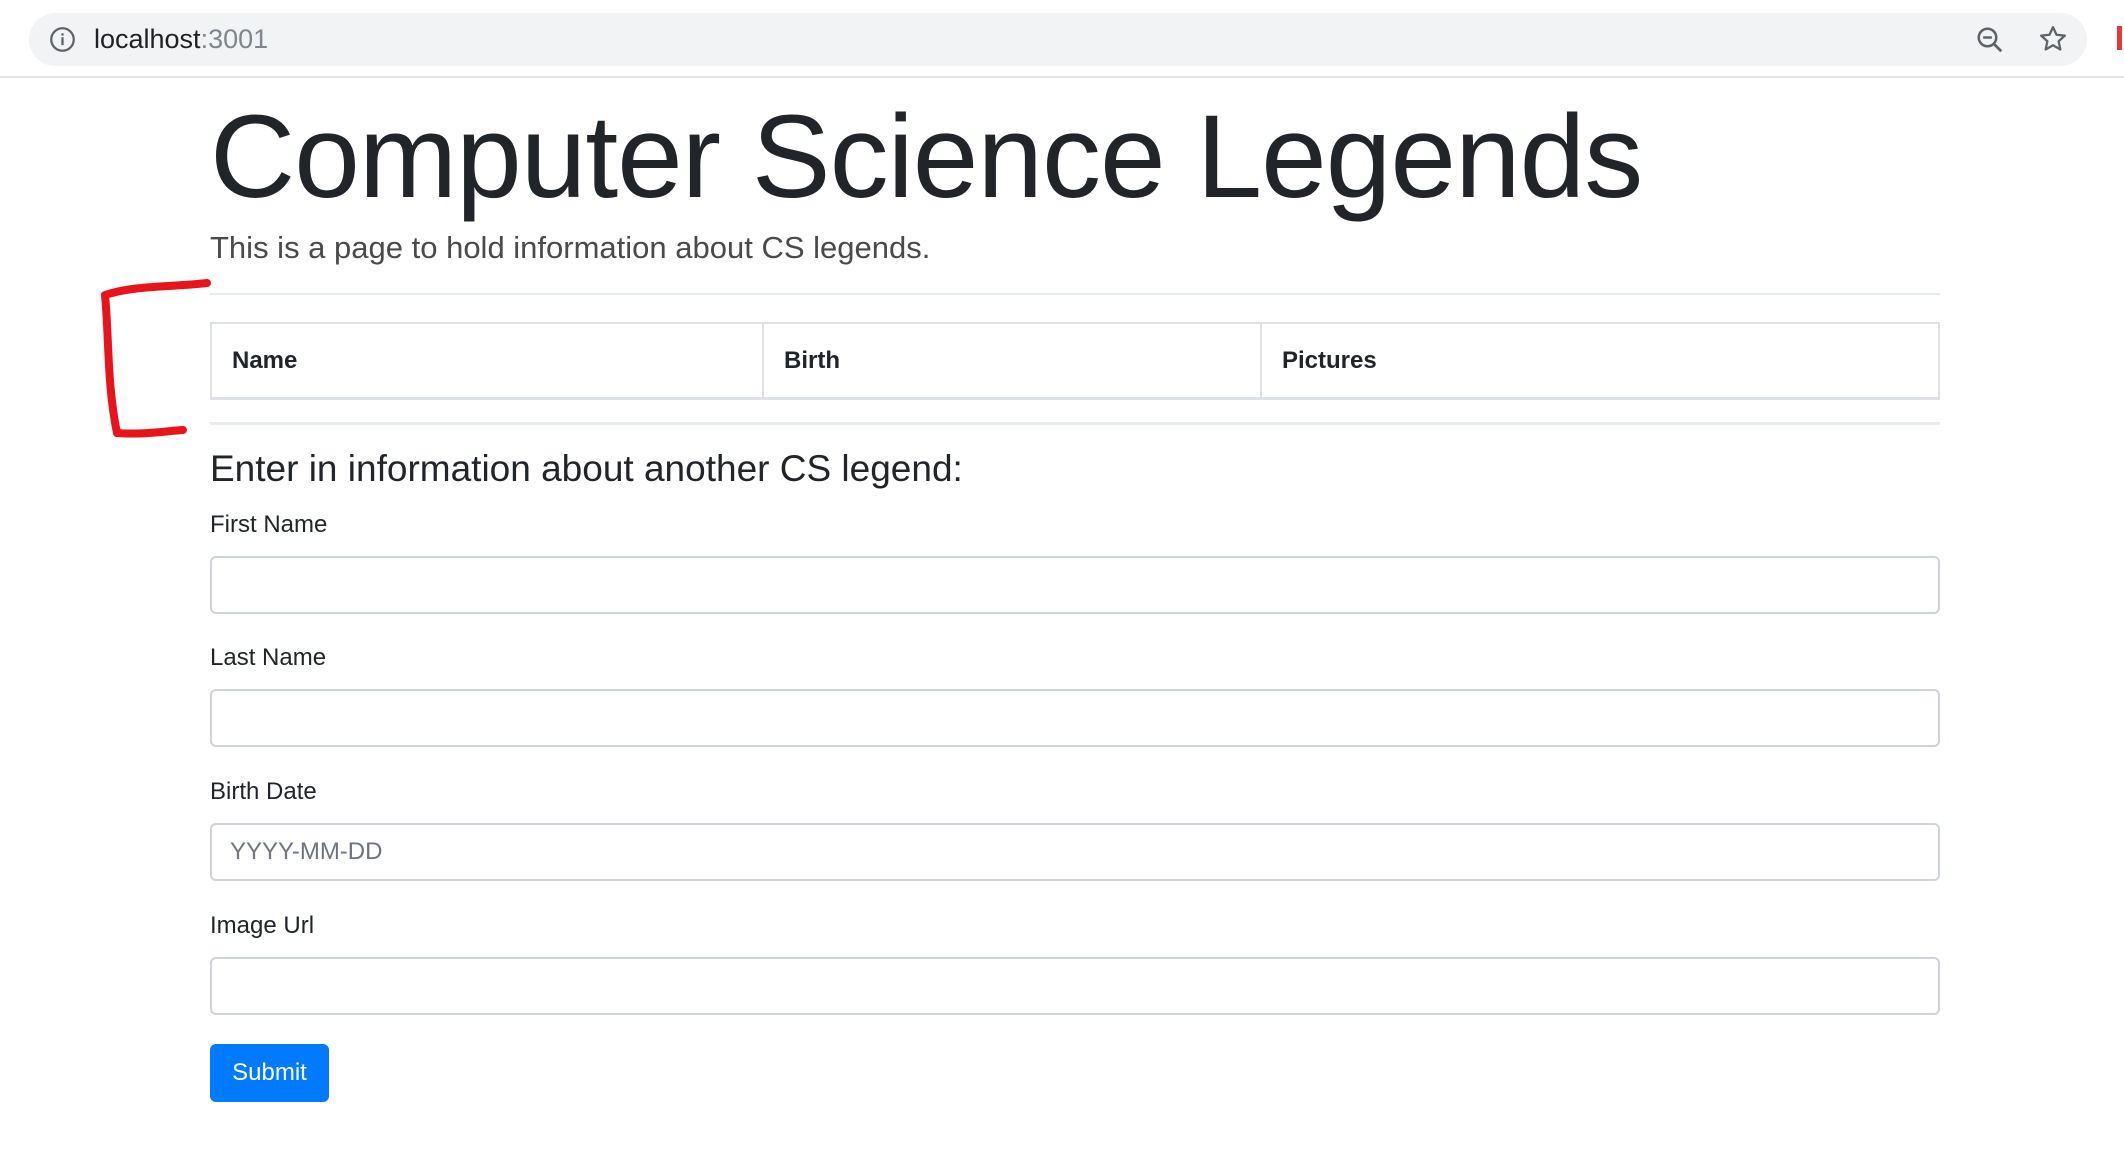 This screenshot has height=1164, width=2124. Describe the element at coordinates (263, 791) in the screenshot. I see `birth-date-label: Birth Date` at that location.